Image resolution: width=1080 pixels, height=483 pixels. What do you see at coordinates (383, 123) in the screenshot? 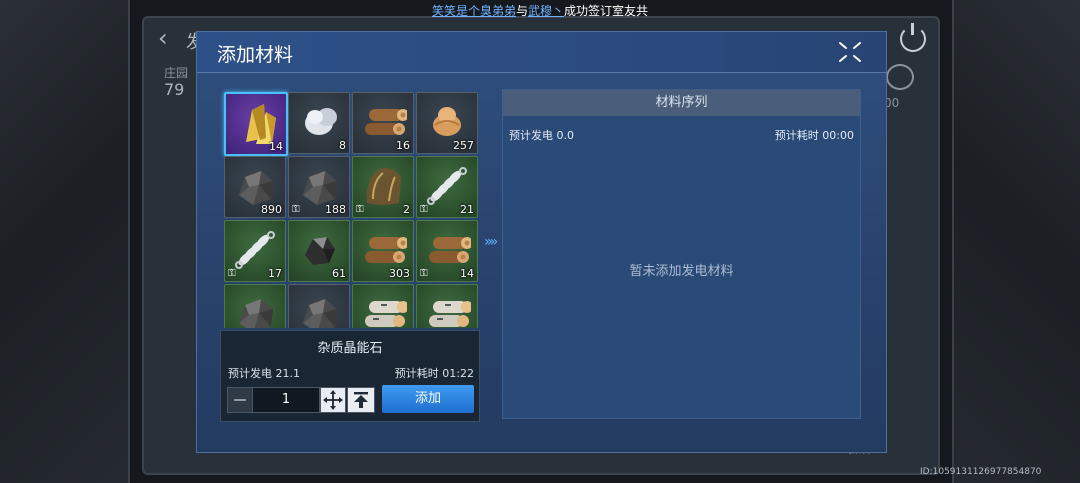
I see `material-slot: 16` at bounding box center [383, 123].